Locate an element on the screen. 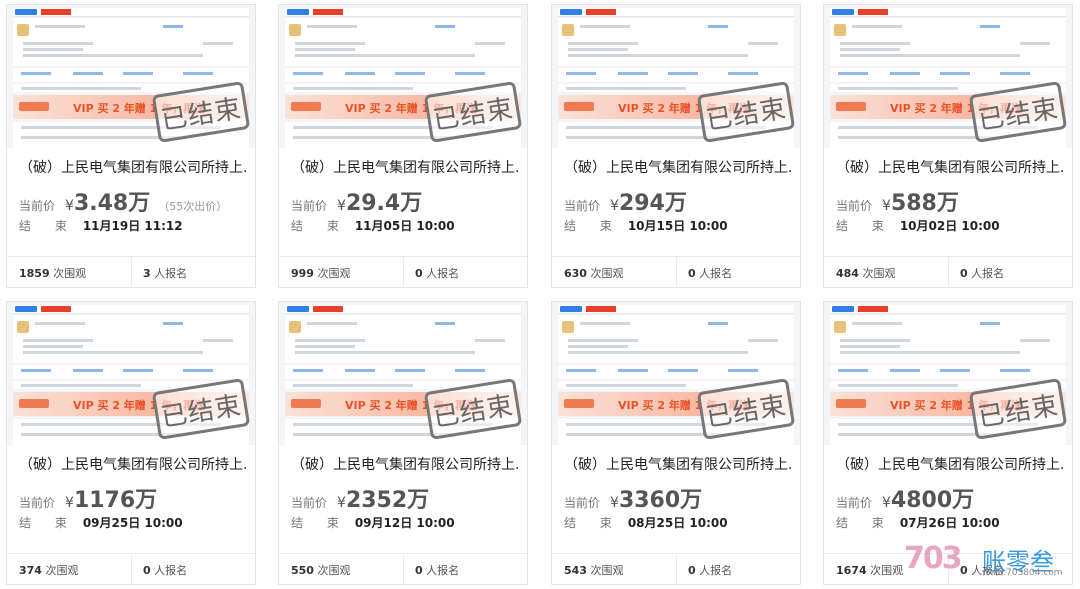 The image size is (1080, 589). watermark-logo: 703 is located at coordinates (933, 558).